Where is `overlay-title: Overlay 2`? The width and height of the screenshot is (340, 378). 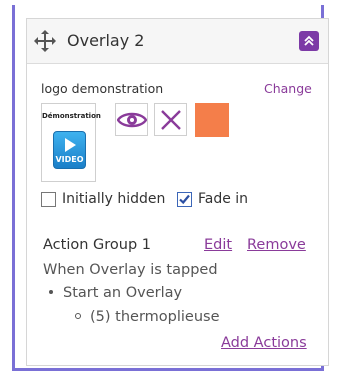 overlay-title: Overlay 2 is located at coordinates (106, 40).